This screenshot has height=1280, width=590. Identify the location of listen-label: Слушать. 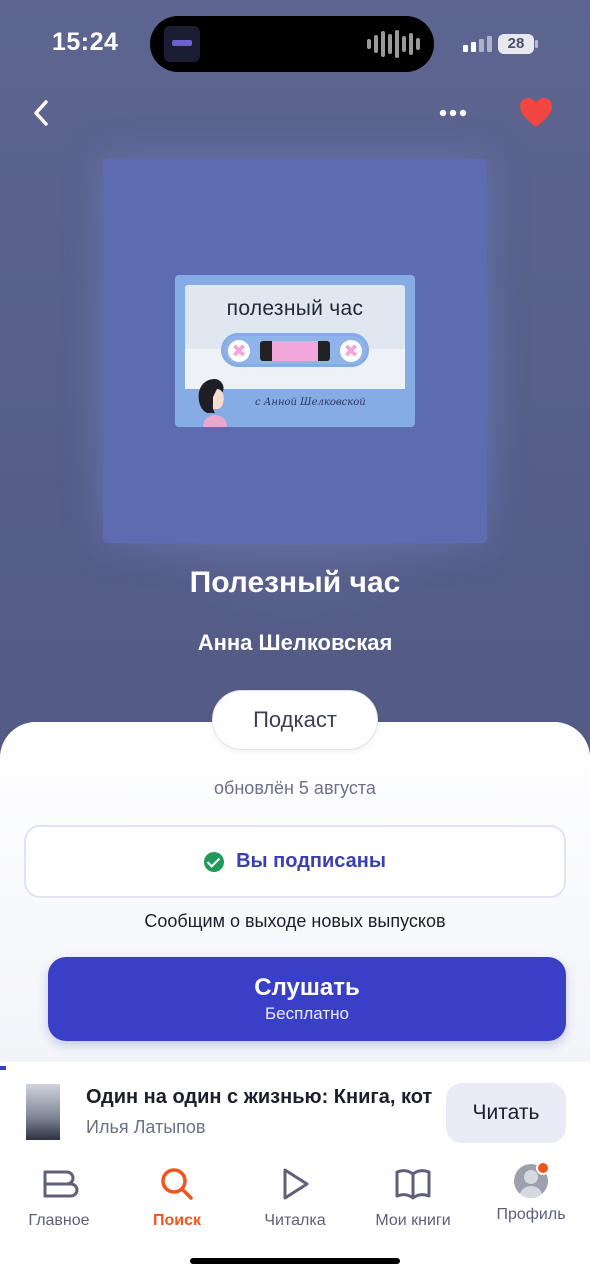
(307, 987).